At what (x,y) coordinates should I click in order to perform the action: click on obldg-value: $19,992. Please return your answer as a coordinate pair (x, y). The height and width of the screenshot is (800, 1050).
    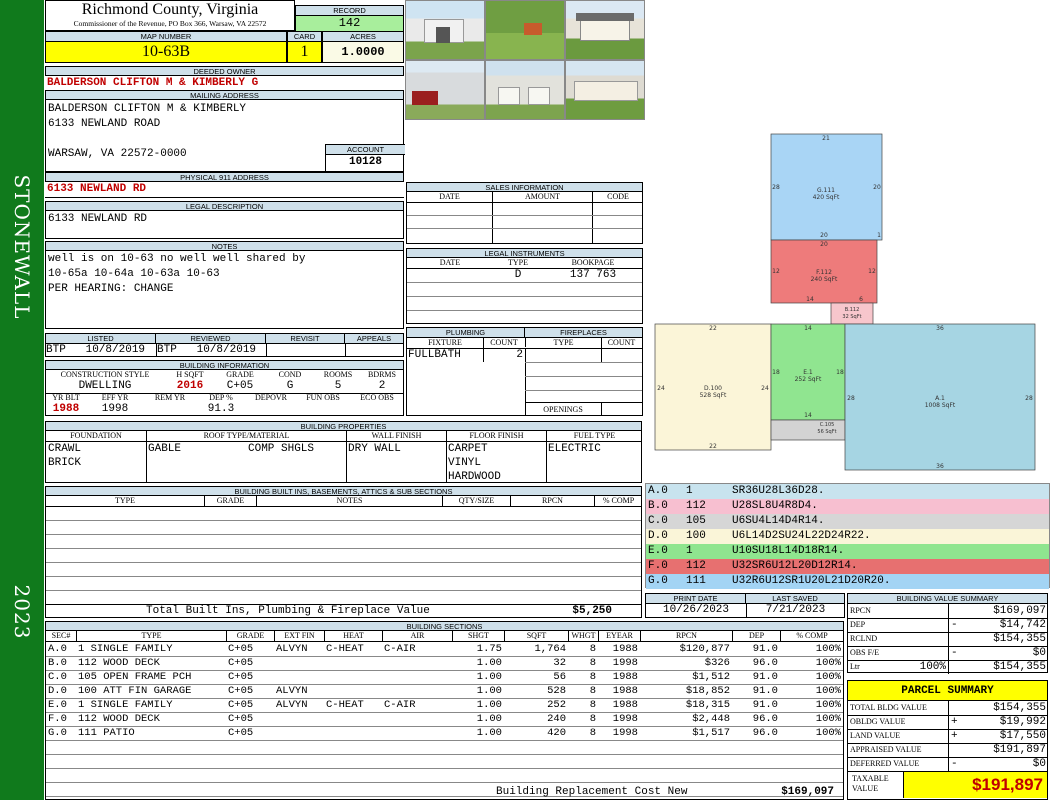
    Looking at the image, I should click on (1022, 722).